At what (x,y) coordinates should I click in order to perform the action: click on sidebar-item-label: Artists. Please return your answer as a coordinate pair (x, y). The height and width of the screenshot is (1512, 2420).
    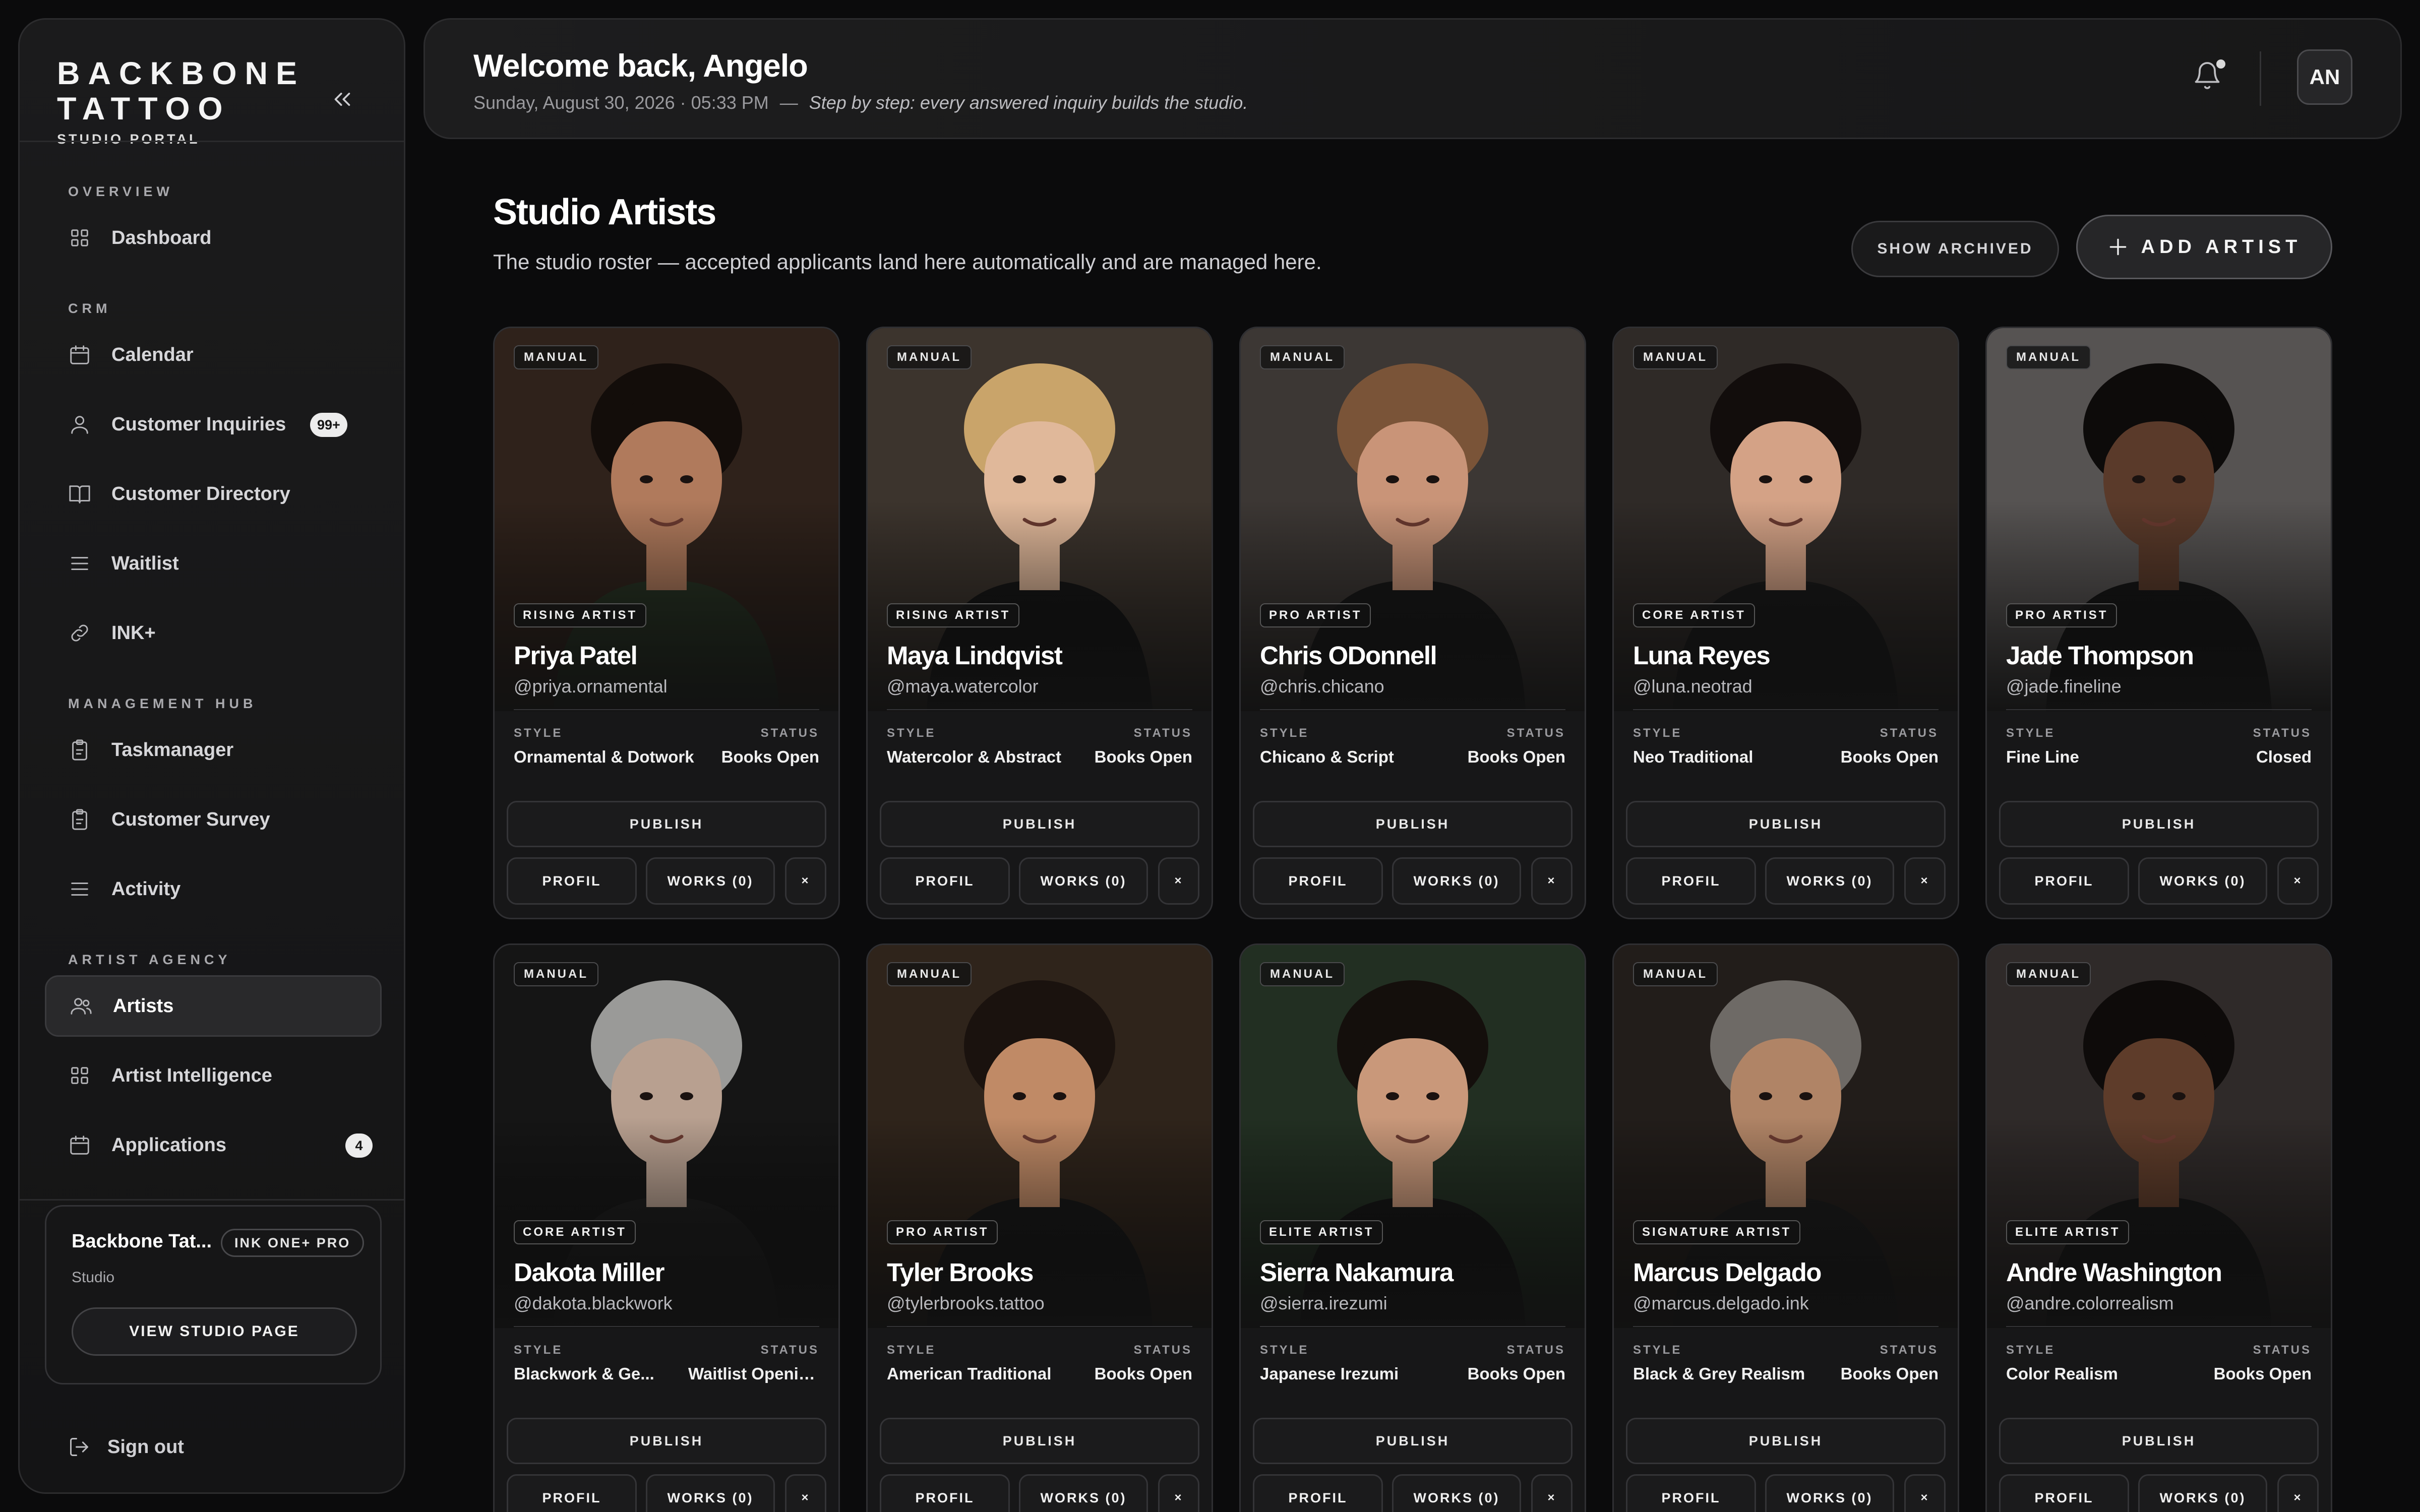
    Looking at the image, I should click on (143, 1006).